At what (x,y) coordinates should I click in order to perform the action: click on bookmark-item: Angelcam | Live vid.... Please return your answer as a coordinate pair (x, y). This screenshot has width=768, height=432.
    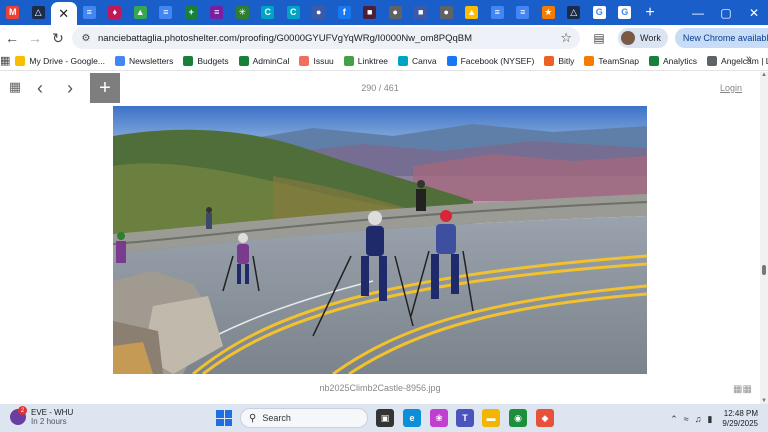
    Looking at the image, I should click on (735, 61).